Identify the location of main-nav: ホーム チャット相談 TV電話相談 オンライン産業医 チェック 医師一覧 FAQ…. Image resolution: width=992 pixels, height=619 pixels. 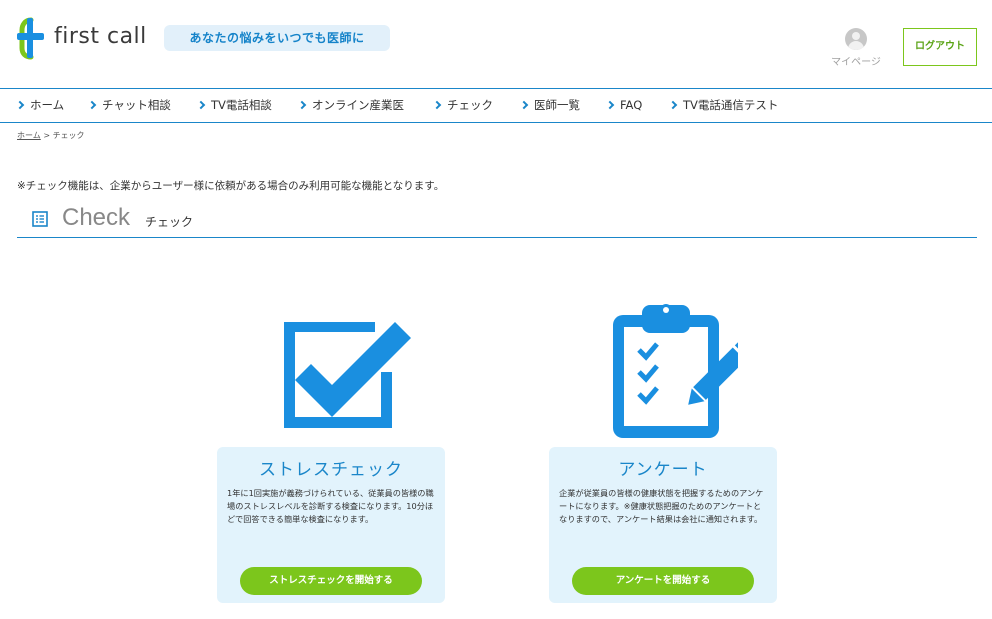
(496, 105).